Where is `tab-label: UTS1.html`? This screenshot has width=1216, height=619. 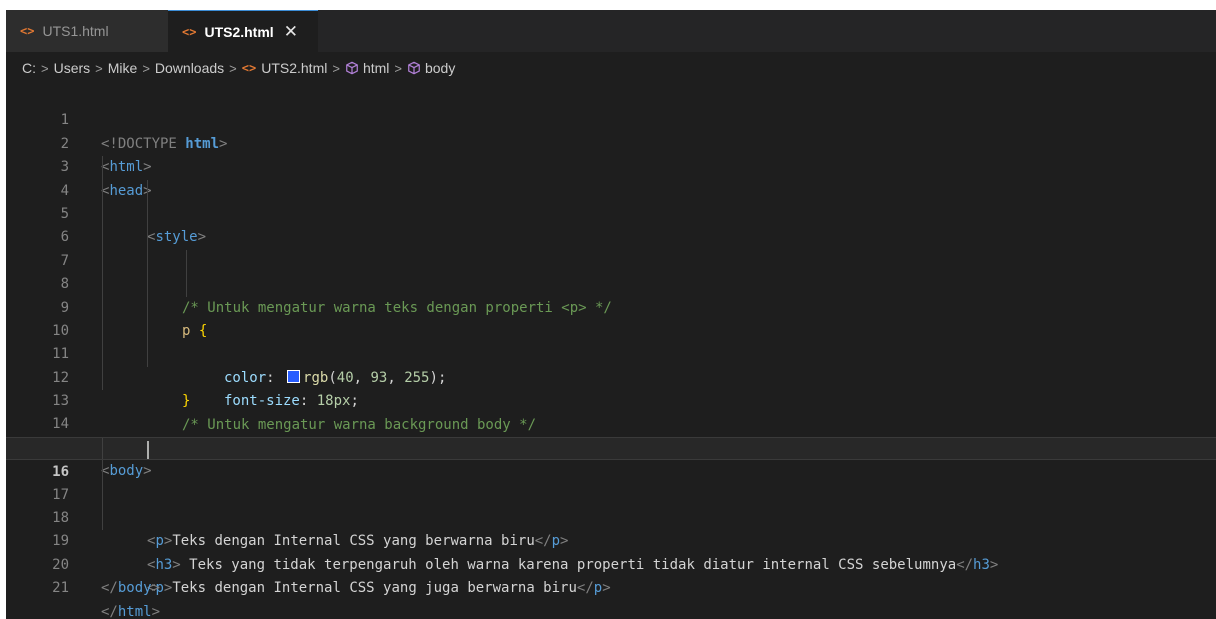 tab-label: UTS1.html is located at coordinates (75, 31).